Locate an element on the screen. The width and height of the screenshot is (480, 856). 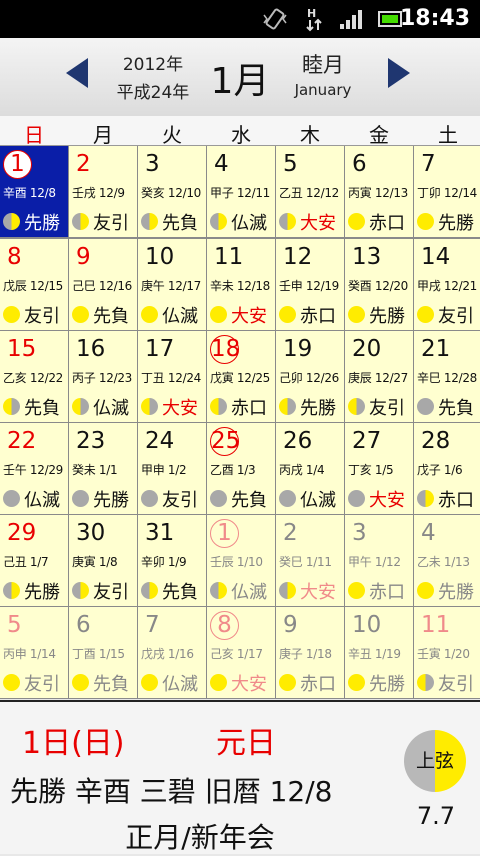
day-cell: 29 己丑 1/7 先勝 is located at coordinates (34, 560).